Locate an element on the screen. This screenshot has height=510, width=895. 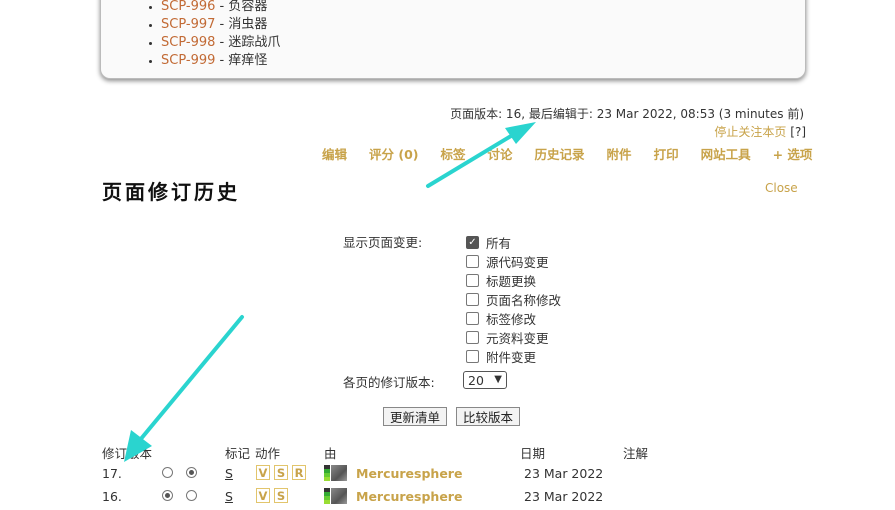
site-tools-button: 网站工具 is located at coordinates (726, 153).